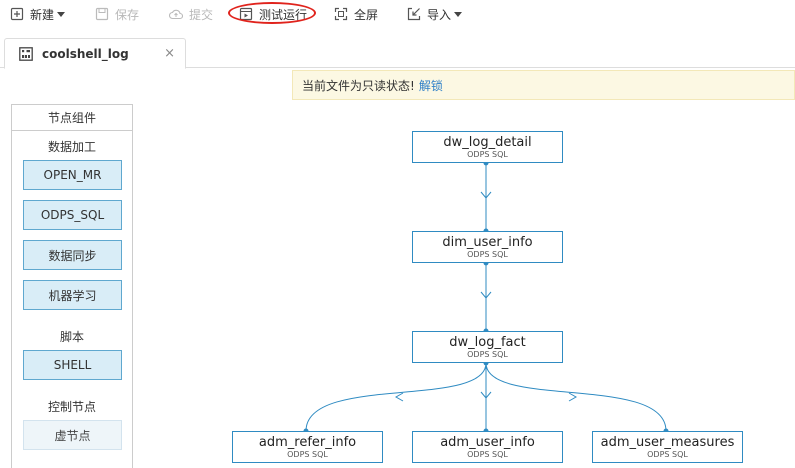  What do you see at coordinates (72, 295) in the screenshot?
I see `component-machine-learning: 机器学习` at bounding box center [72, 295].